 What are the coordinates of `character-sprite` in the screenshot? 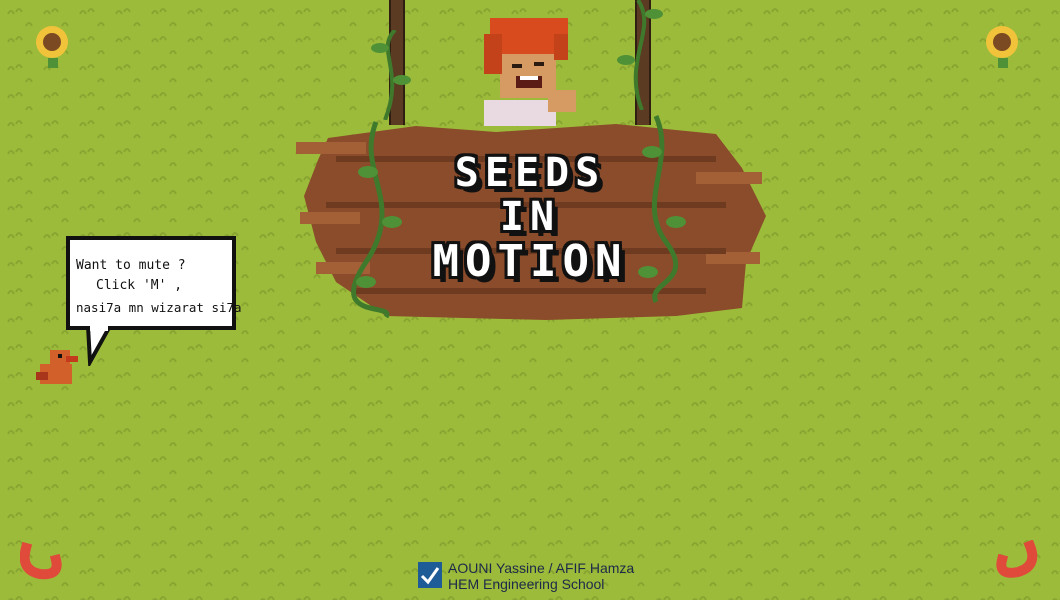 It's located at (530, 72).